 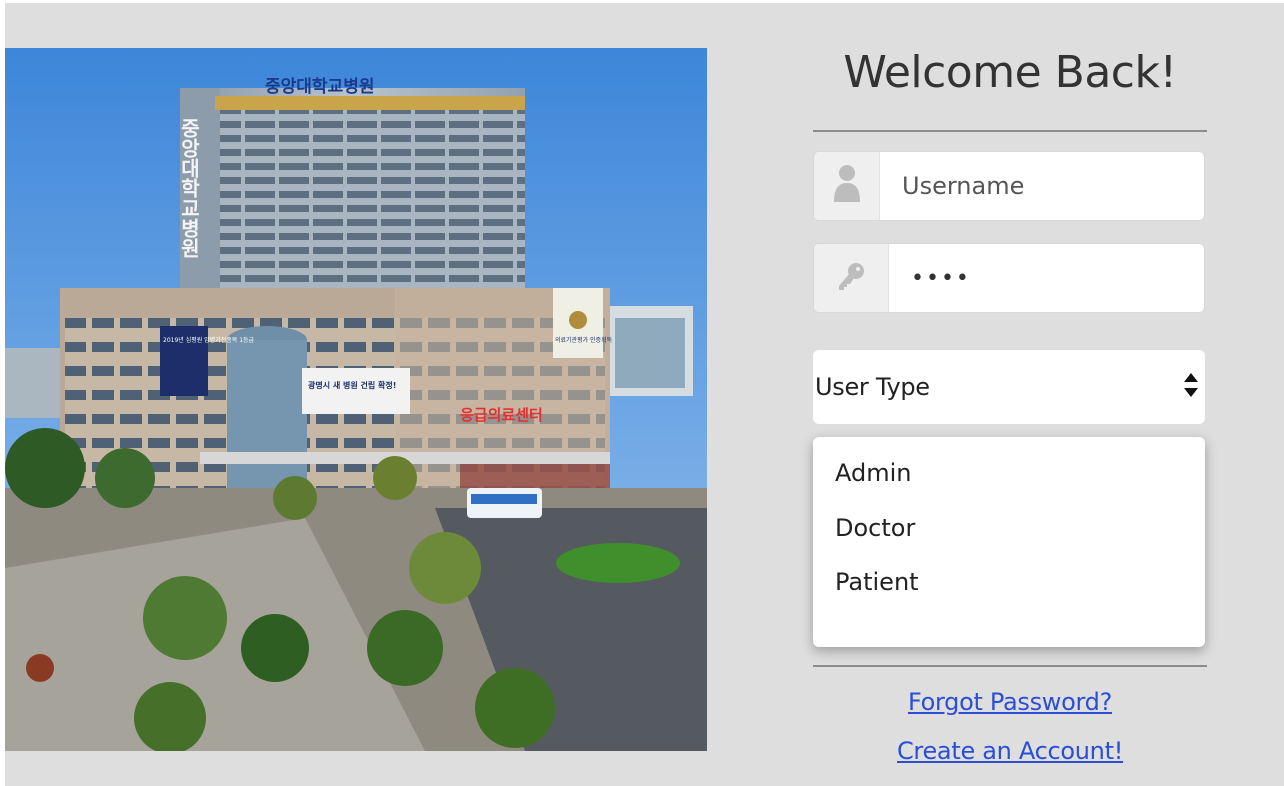 What do you see at coordinates (501, 415) in the screenshot?
I see `emergency-sign: 응급의료센터` at bounding box center [501, 415].